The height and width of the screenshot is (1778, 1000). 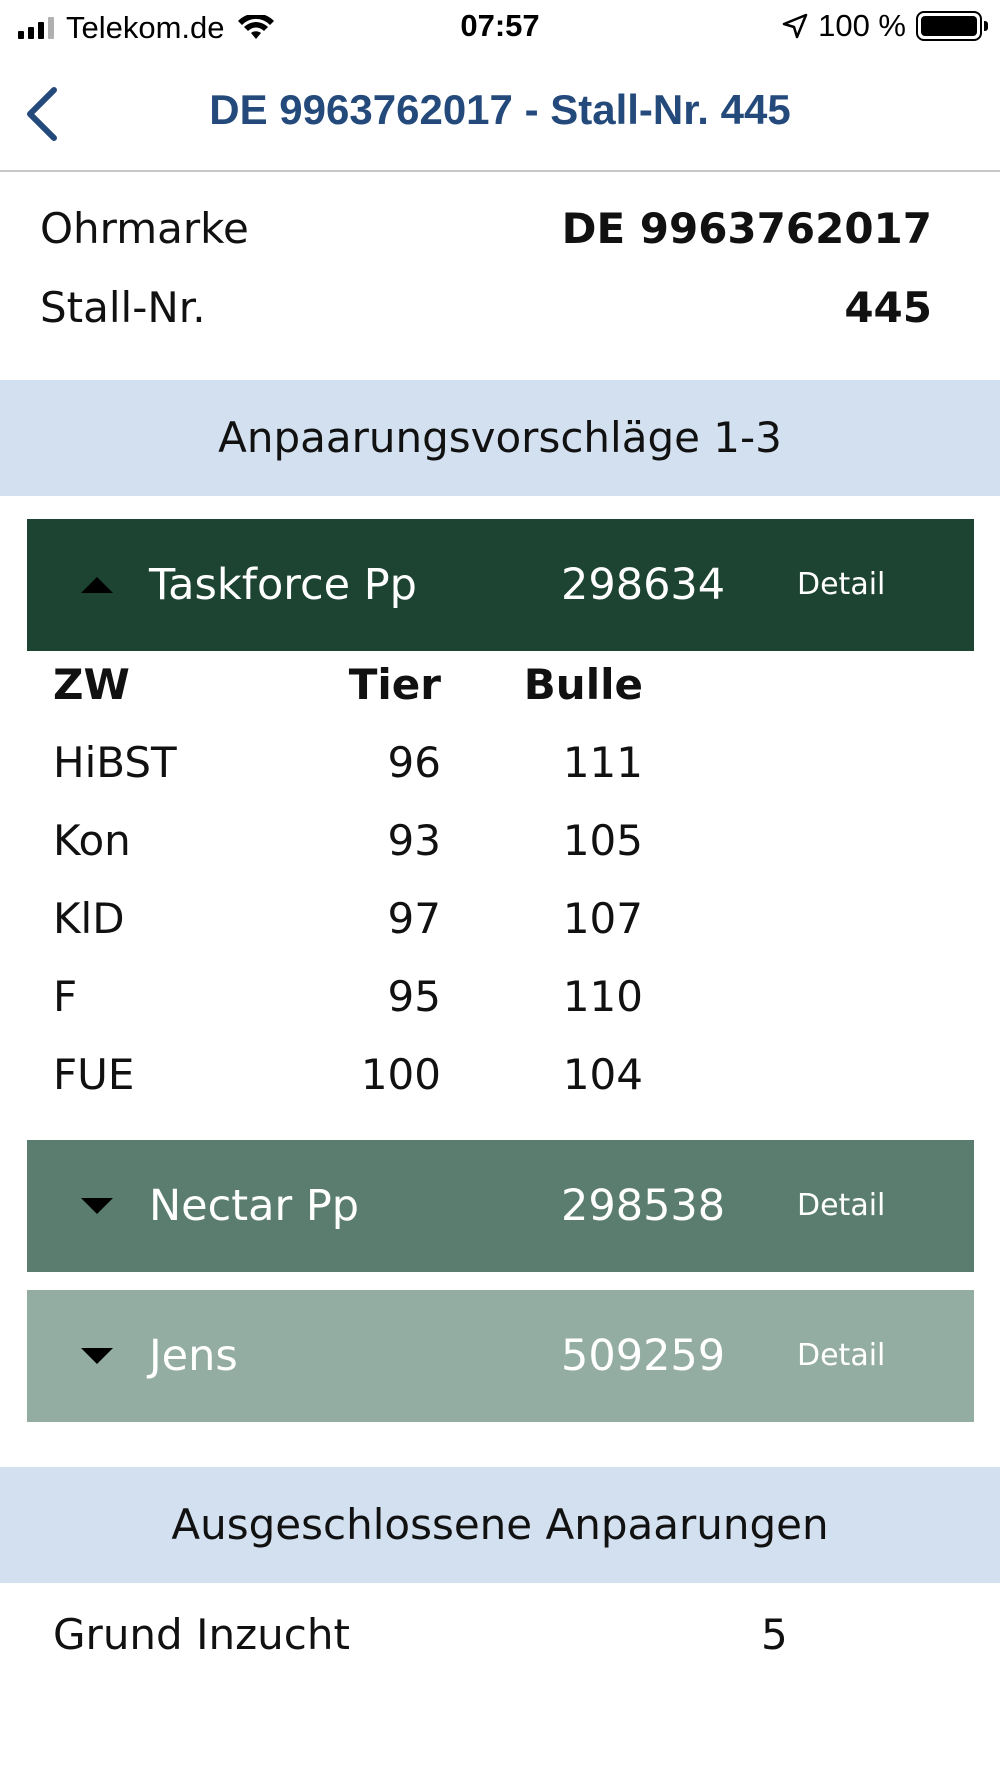 What do you see at coordinates (423, 1630) in the screenshot?
I see `excluded-row: Grund Inzucht 5` at bounding box center [423, 1630].